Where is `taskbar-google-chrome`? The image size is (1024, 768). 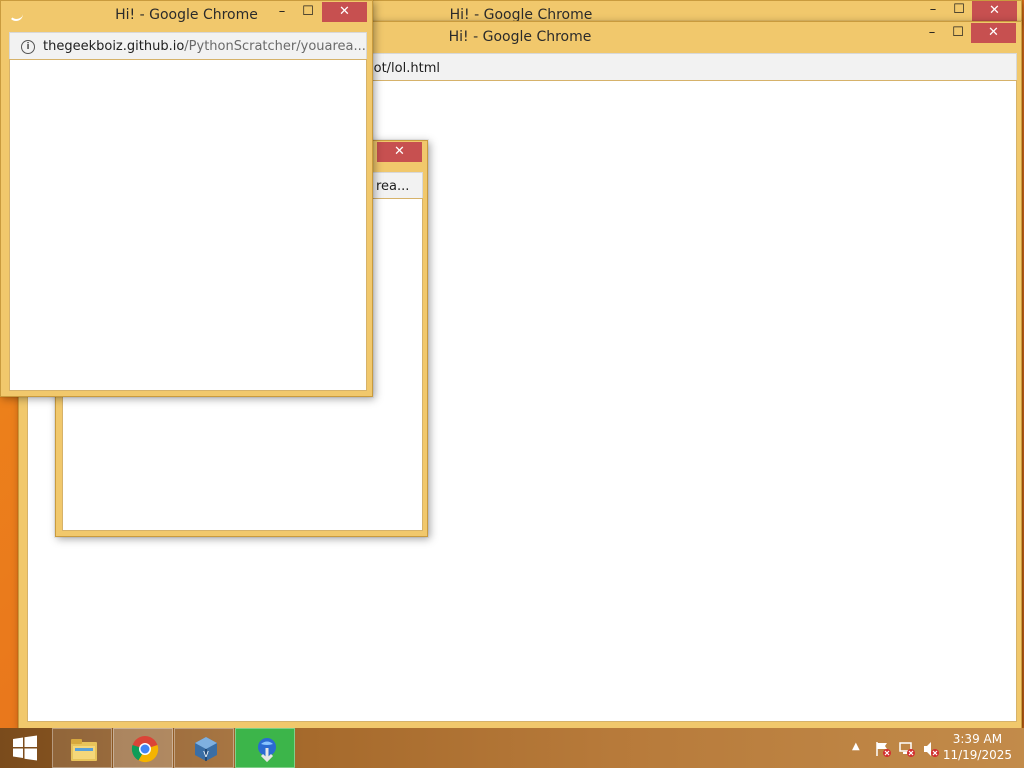 taskbar-google-chrome is located at coordinates (143, 748).